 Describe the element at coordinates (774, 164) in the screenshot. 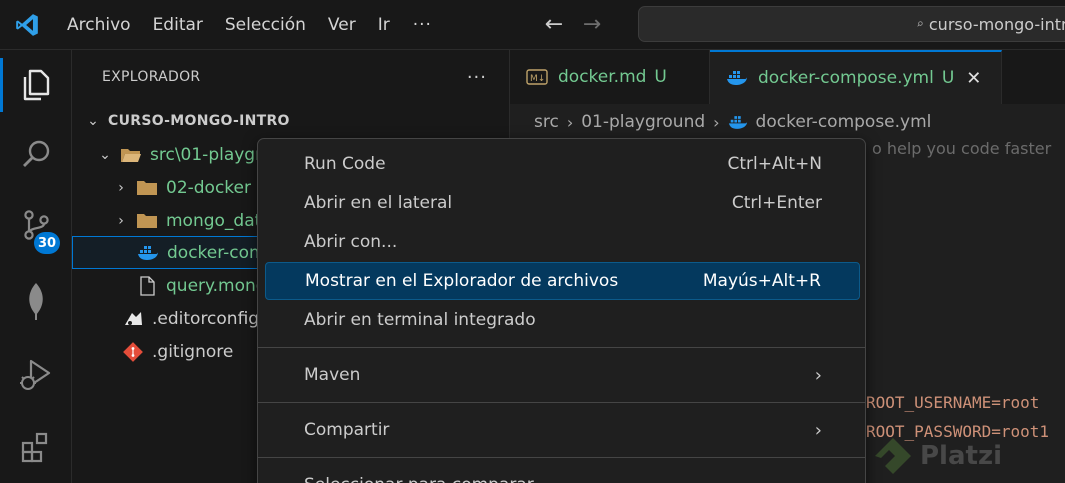

I see `menu-item-shortcut: Ctrl+Alt+N` at that location.